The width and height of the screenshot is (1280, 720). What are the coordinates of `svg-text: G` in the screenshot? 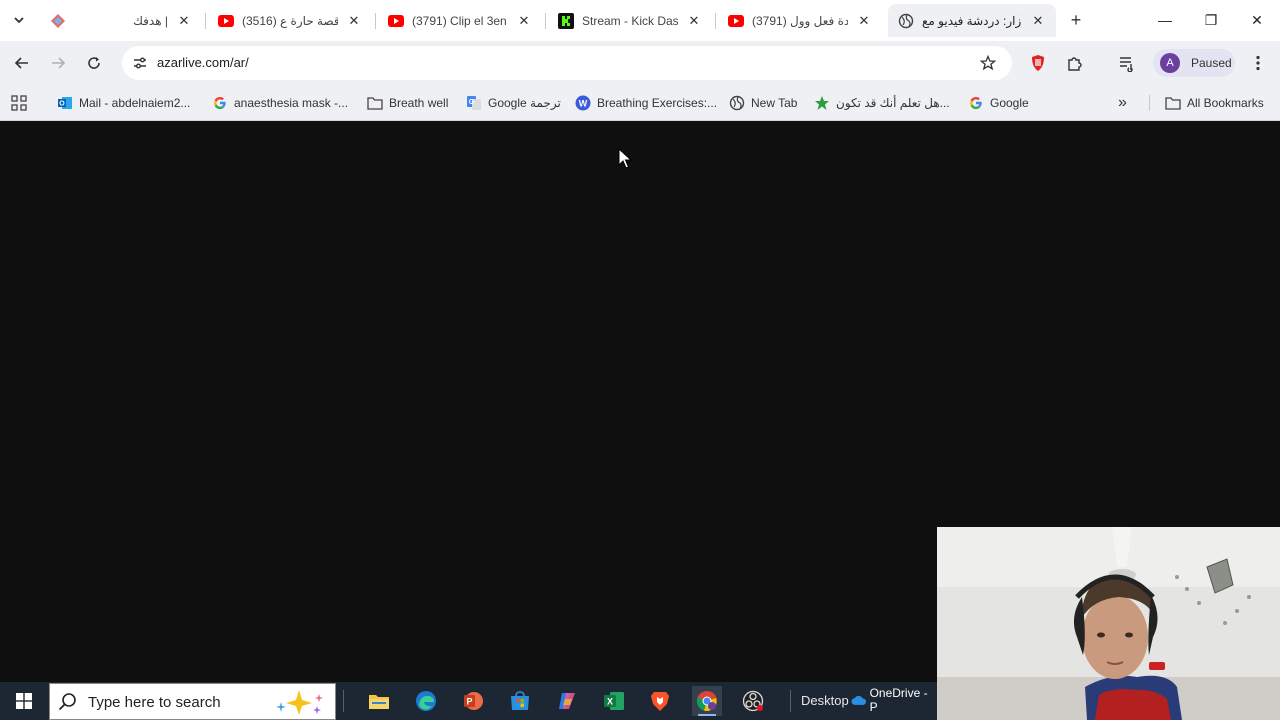 It's located at (472, 102).